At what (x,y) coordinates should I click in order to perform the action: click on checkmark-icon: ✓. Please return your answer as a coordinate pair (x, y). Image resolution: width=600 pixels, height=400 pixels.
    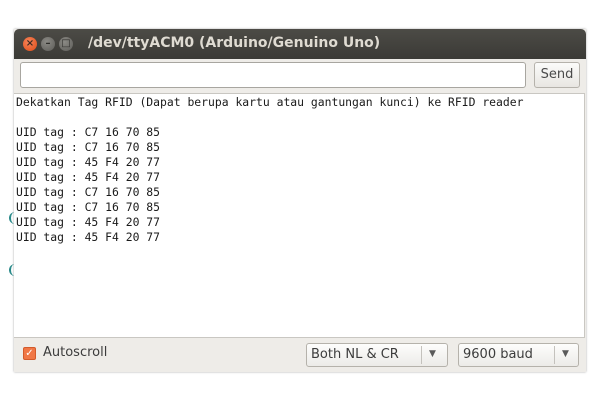
    Looking at the image, I should click on (29, 353).